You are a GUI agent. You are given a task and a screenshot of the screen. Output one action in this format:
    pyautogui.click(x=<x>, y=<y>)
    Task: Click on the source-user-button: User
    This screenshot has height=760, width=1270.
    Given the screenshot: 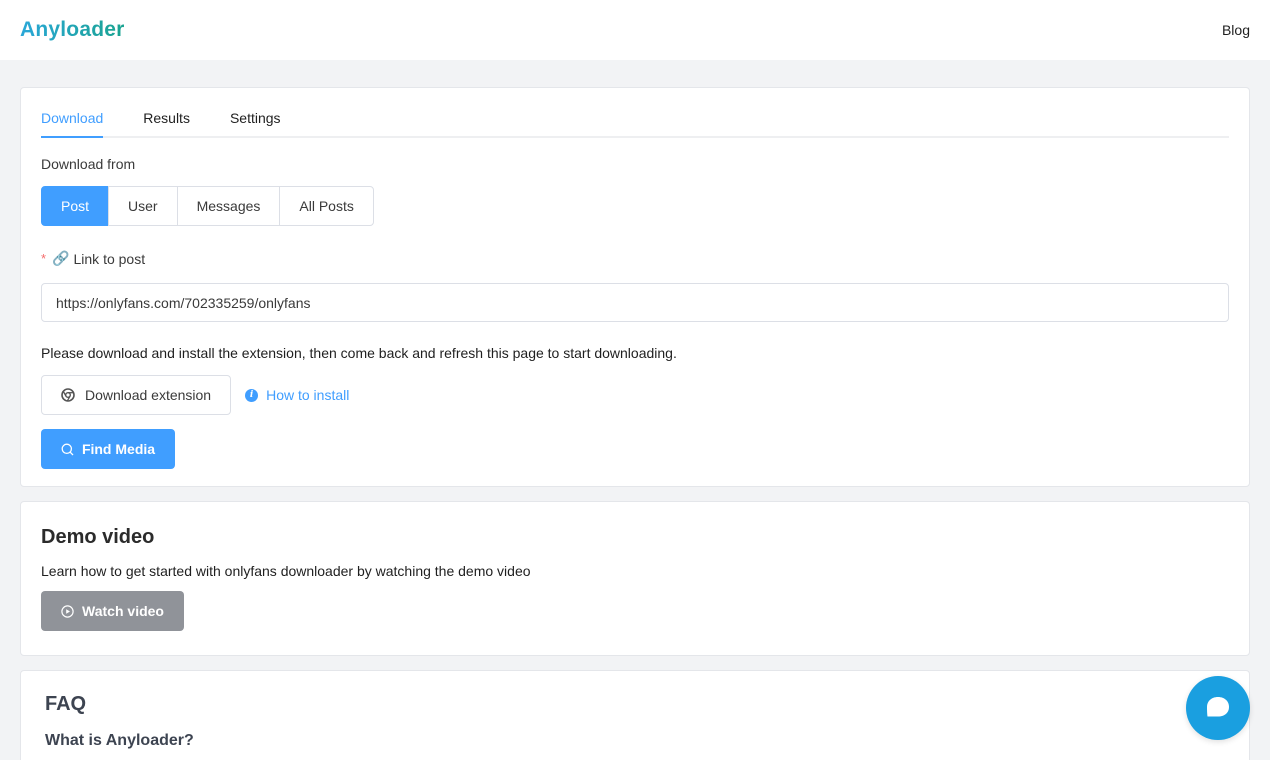 What is the action you would take?
    pyautogui.click(x=143, y=206)
    